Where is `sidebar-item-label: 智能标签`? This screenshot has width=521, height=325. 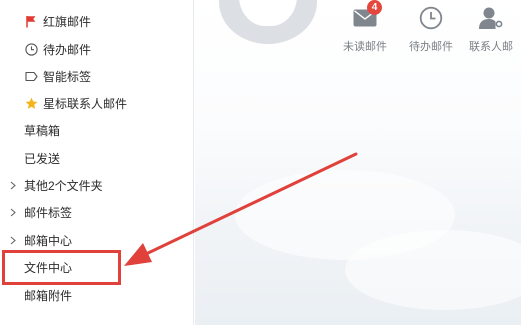
sidebar-item-label: 智能标签 is located at coordinates (67, 77).